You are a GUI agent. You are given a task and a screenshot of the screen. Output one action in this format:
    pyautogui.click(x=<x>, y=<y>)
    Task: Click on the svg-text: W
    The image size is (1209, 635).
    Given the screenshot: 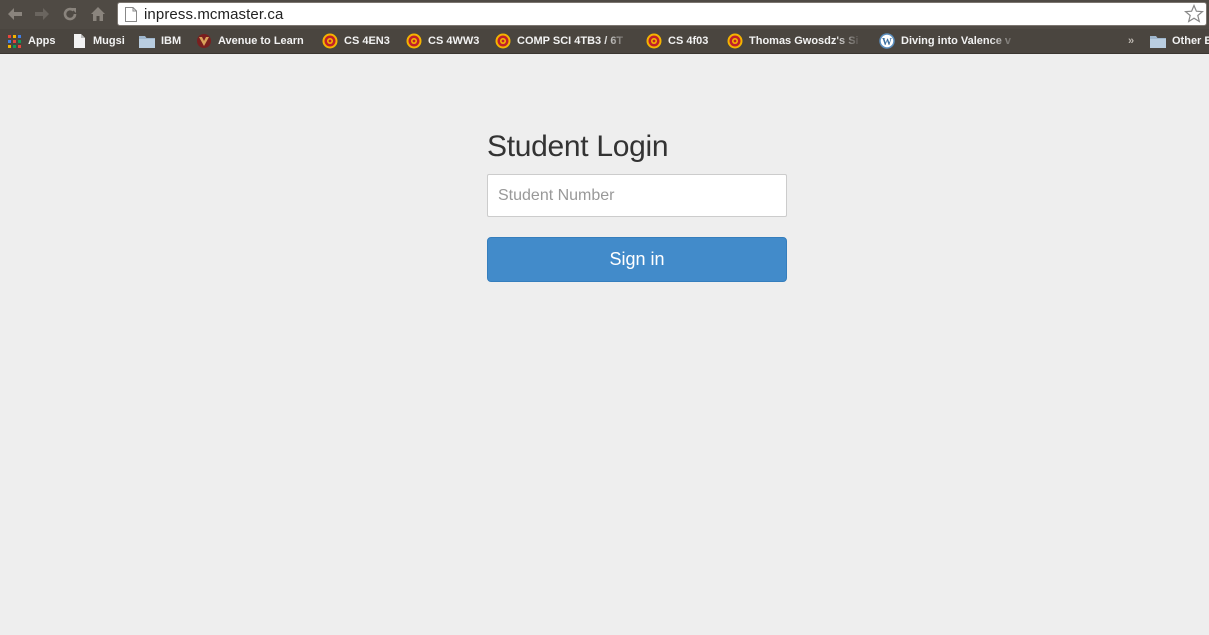 What is the action you would take?
    pyautogui.click(x=887, y=42)
    